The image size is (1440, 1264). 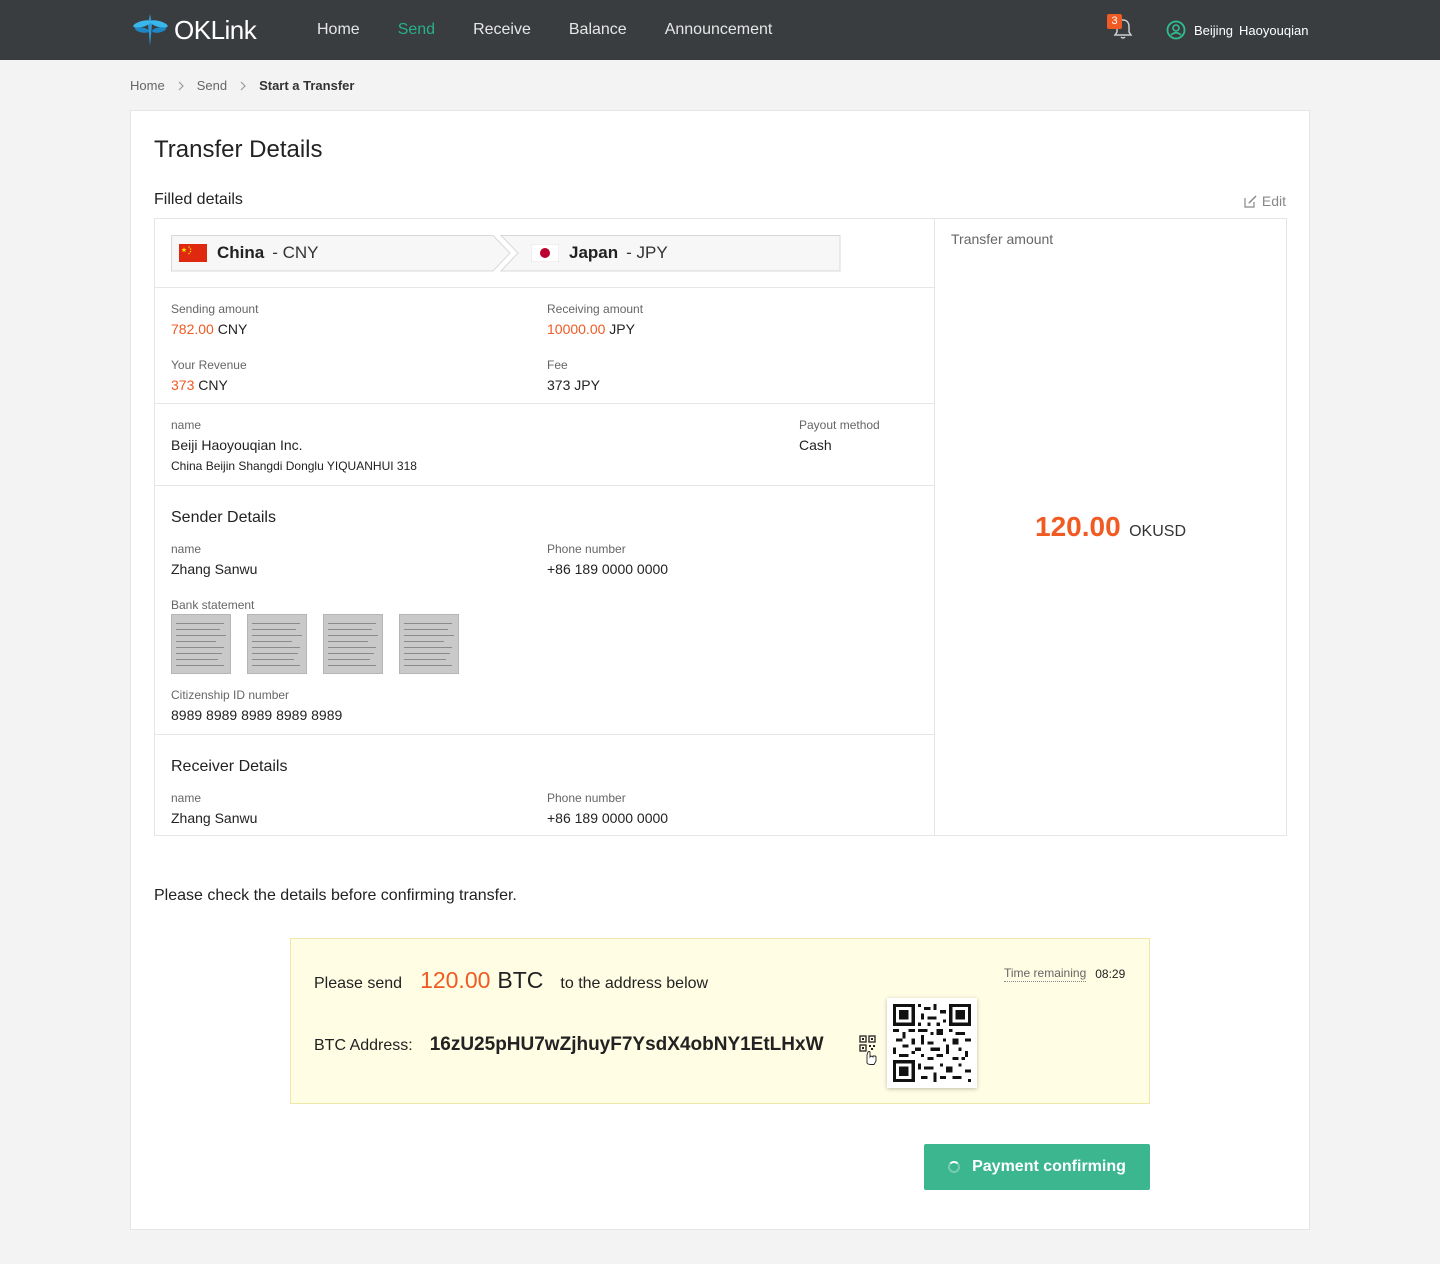 What do you see at coordinates (502, 30) in the screenshot?
I see `nav-receive: Receive` at bounding box center [502, 30].